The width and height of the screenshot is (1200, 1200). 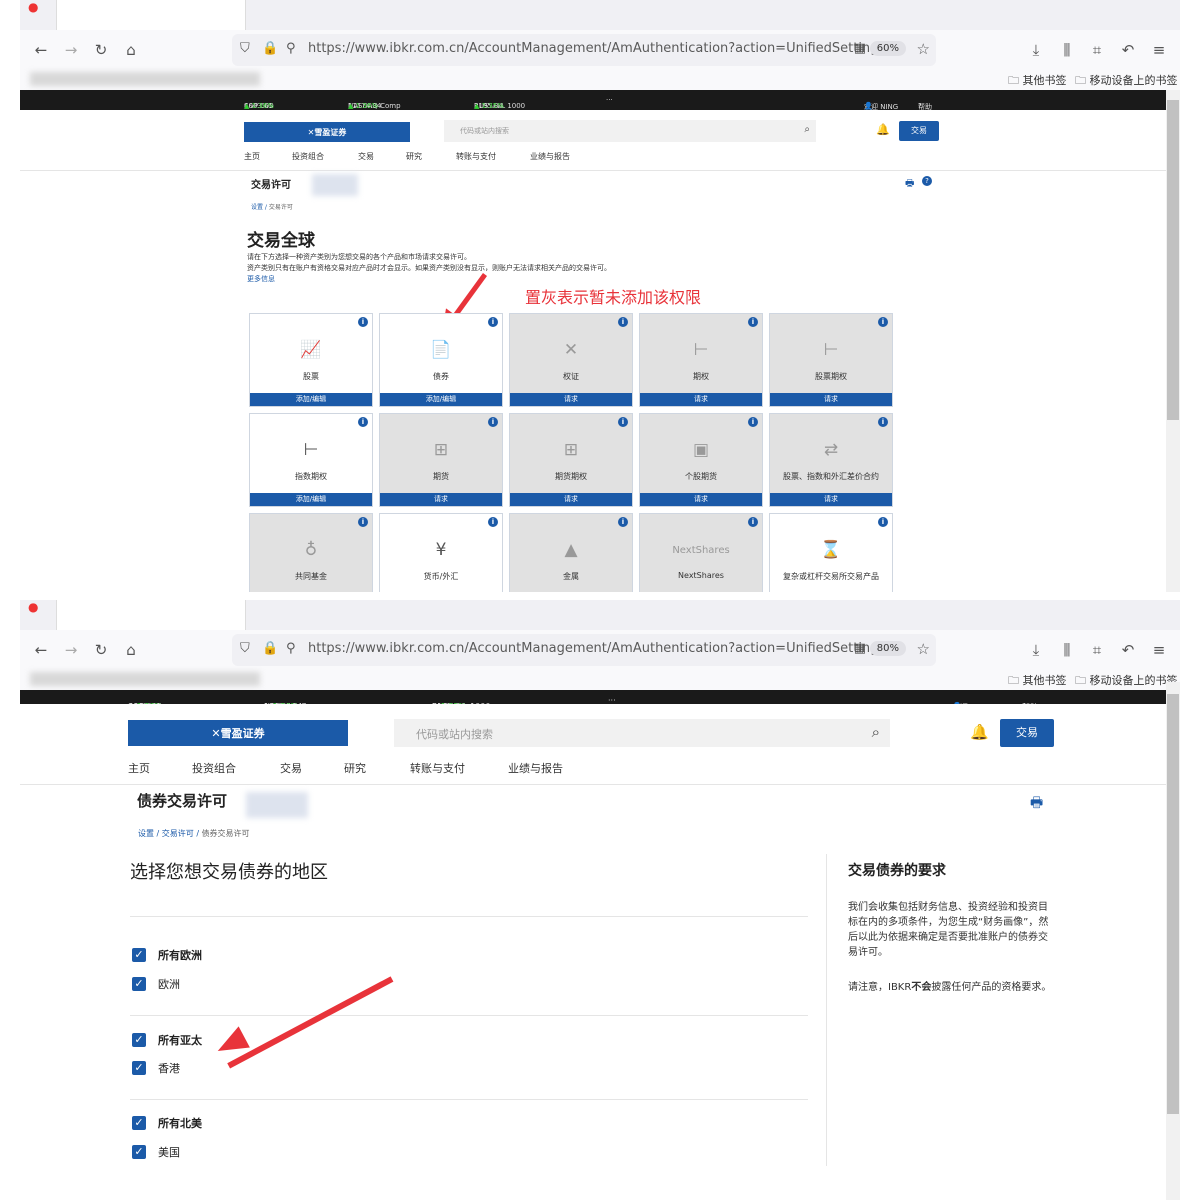 I want to click on asset-tile: i 📈 股票 添加/编辑, so click(x=311, y=360).